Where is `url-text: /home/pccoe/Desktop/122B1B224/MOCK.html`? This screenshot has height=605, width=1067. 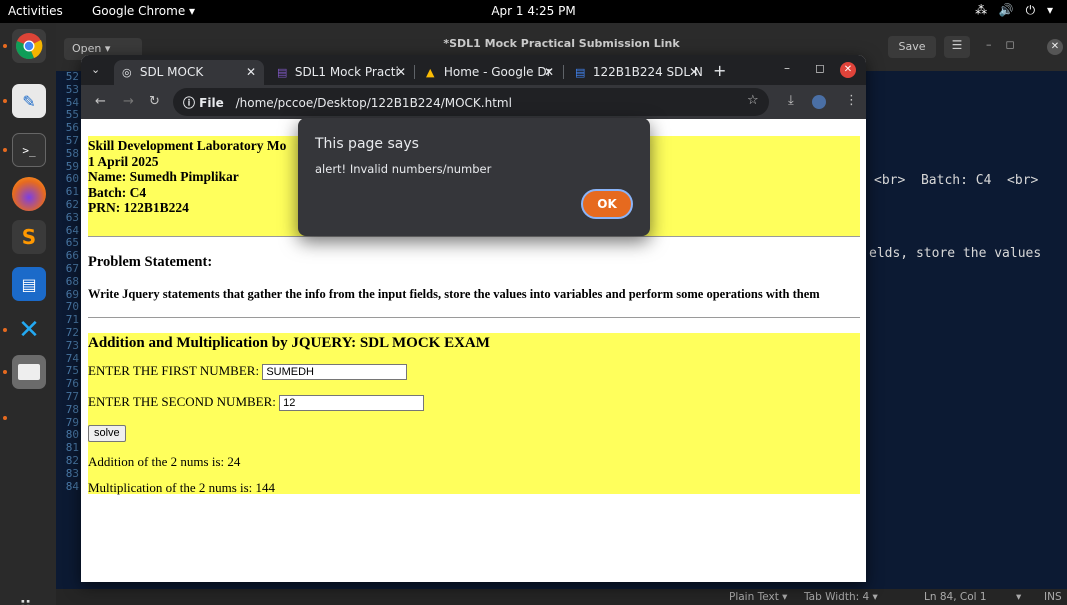
url-text: /home/pccoe/Desktop/122B1B224/MOCK.html is located at coordinates (373, 103).